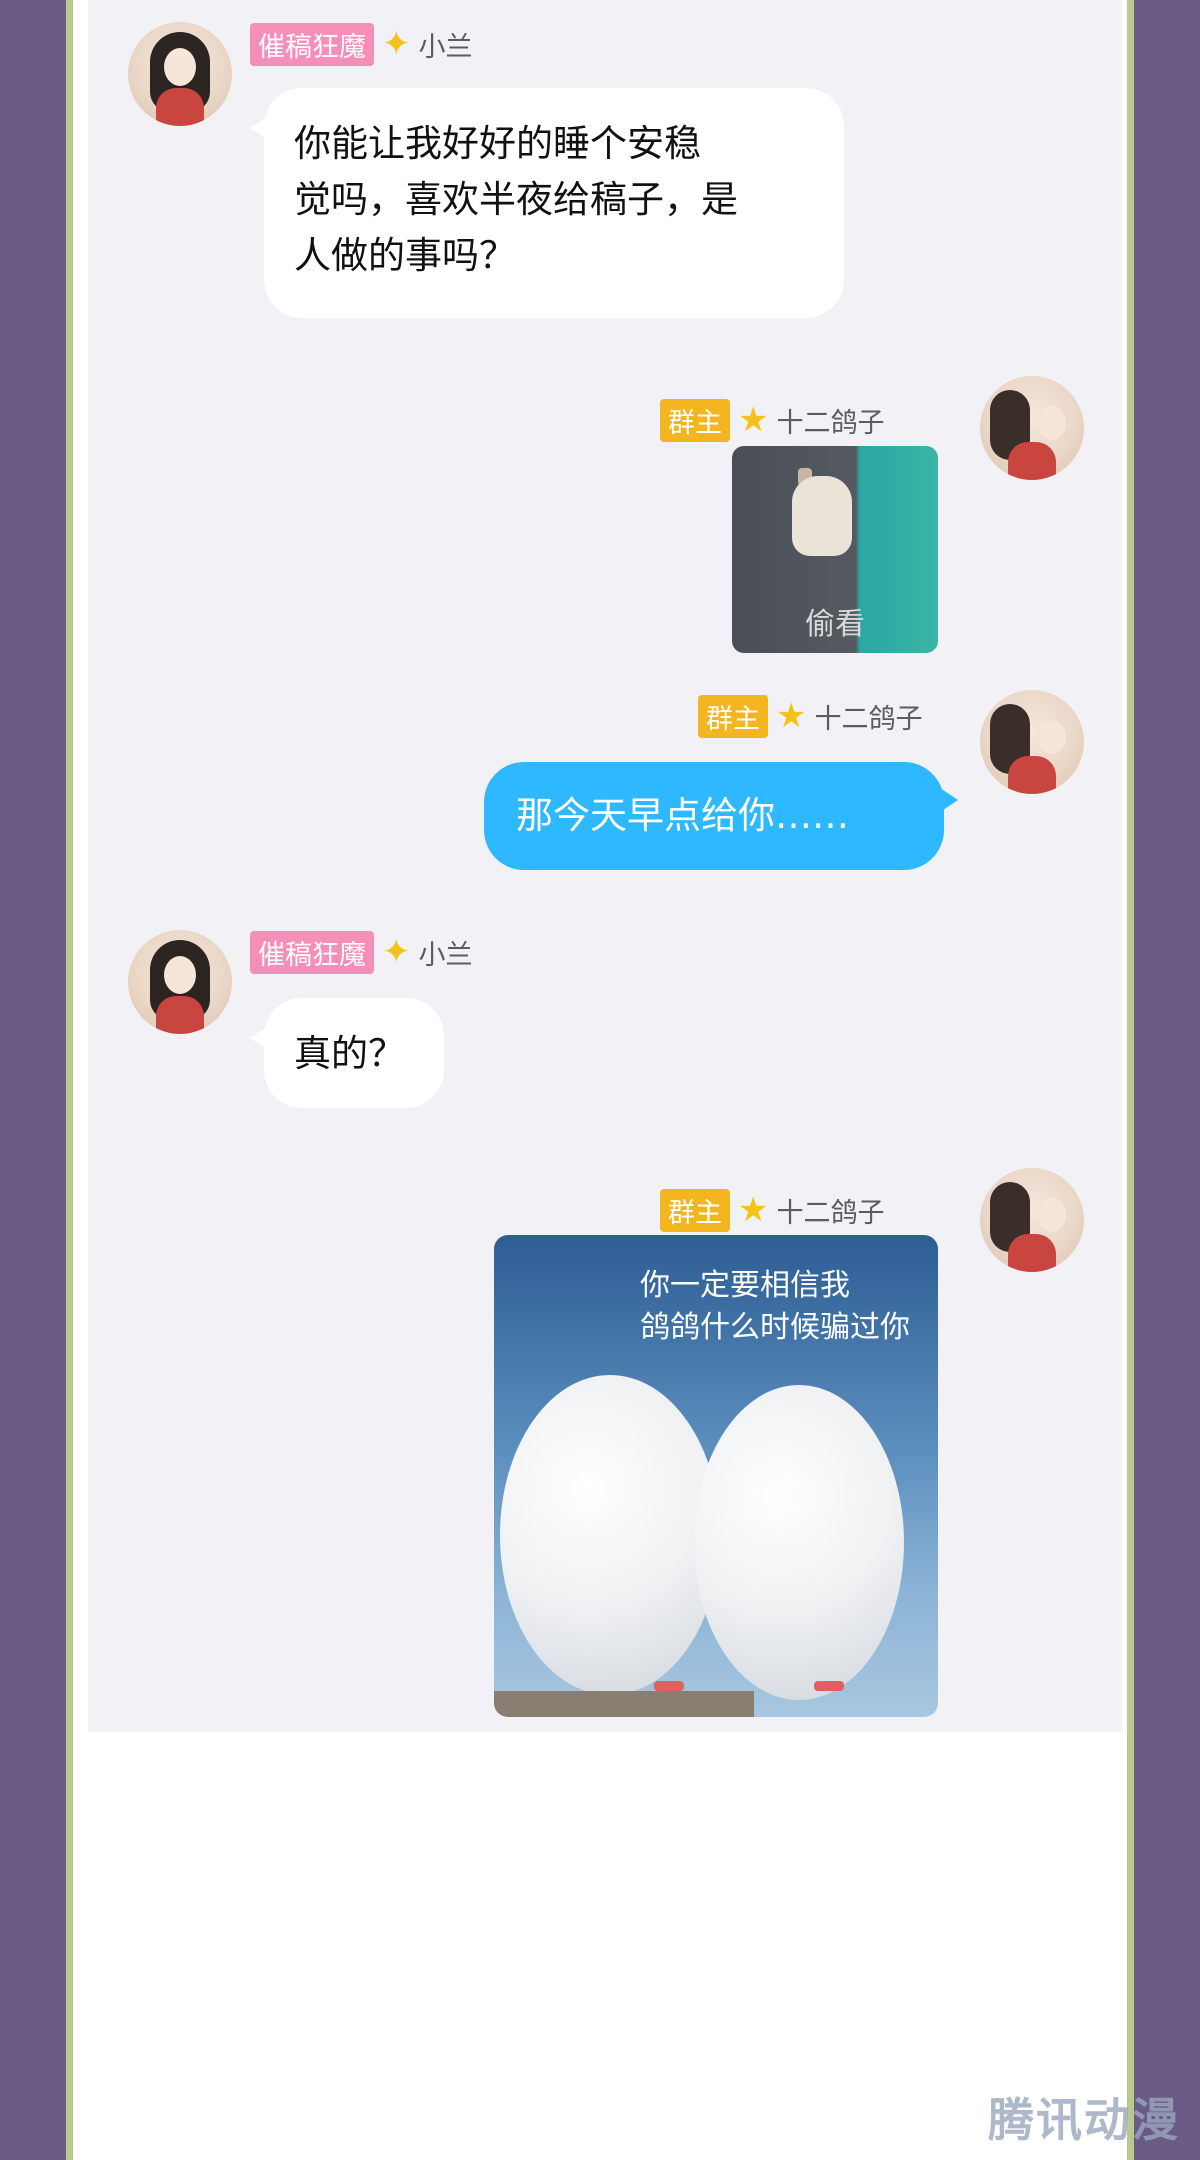 The height and width of the screenshot is (2160, 1200). Describe the element at coordinates (835, 624) in the screenshot. I see `sticker-caption: 偷看` at that location.